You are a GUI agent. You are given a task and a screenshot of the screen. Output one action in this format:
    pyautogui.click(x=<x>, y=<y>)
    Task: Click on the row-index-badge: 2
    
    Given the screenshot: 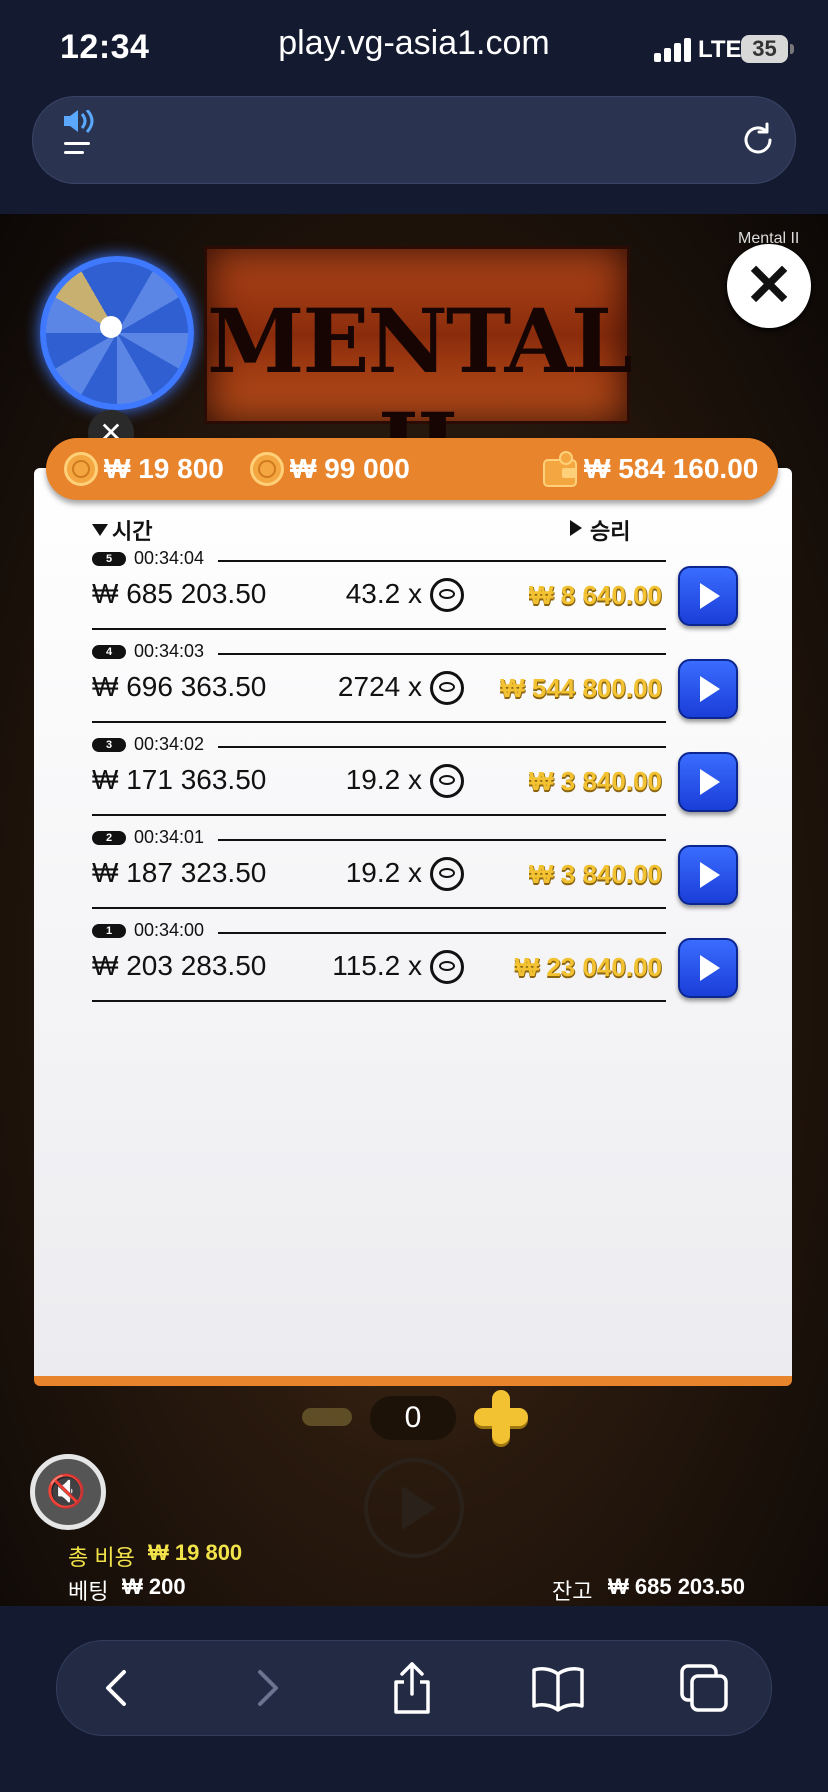 What is the action you would take?
    pyautogui.click(x=109, y=838)
    